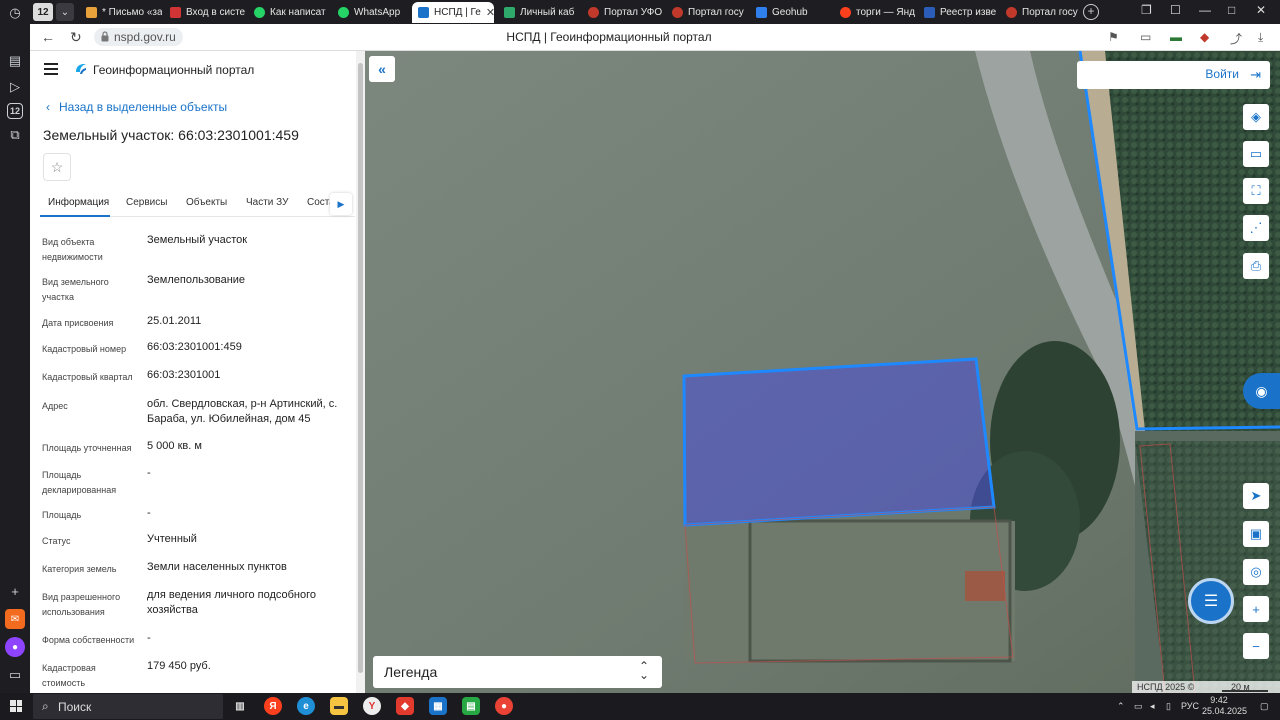 The height and width of the screenshot is (720, 1280). I want to click on browser-tab: WhatsApp, so click(371, 12).